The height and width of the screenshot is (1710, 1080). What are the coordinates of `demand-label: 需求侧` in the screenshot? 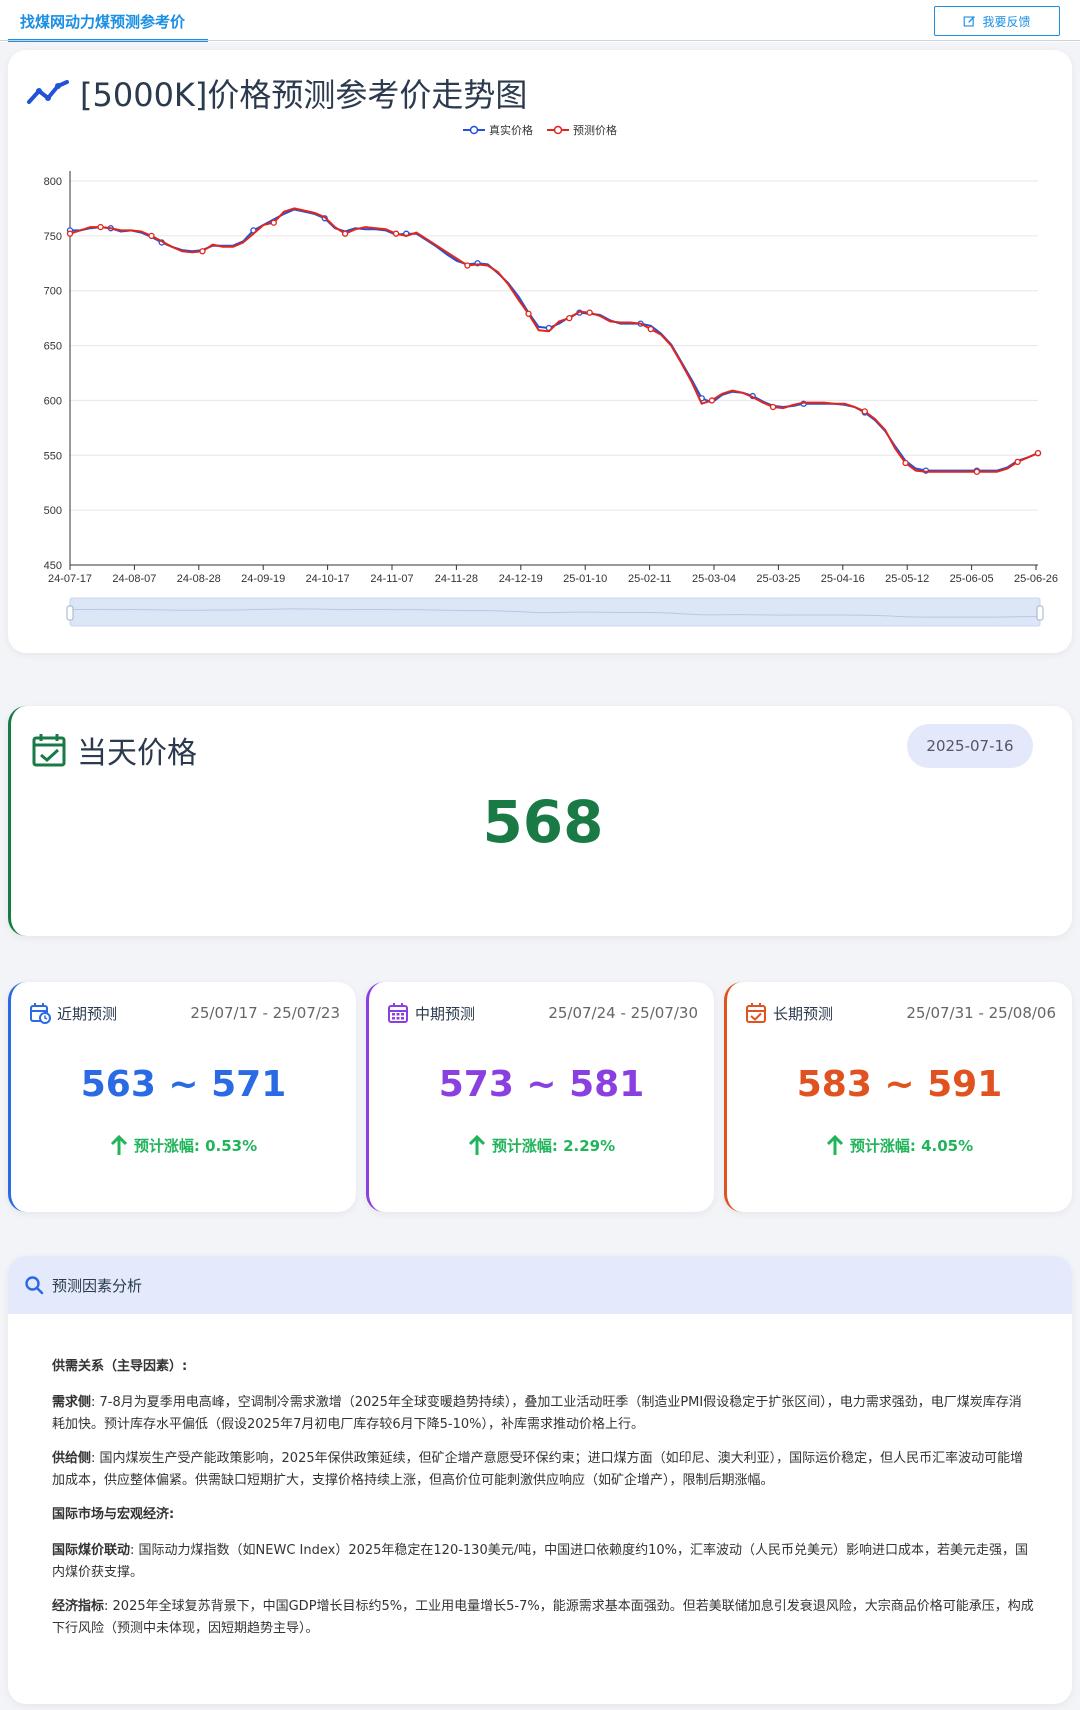 It's located at (72, 1402).